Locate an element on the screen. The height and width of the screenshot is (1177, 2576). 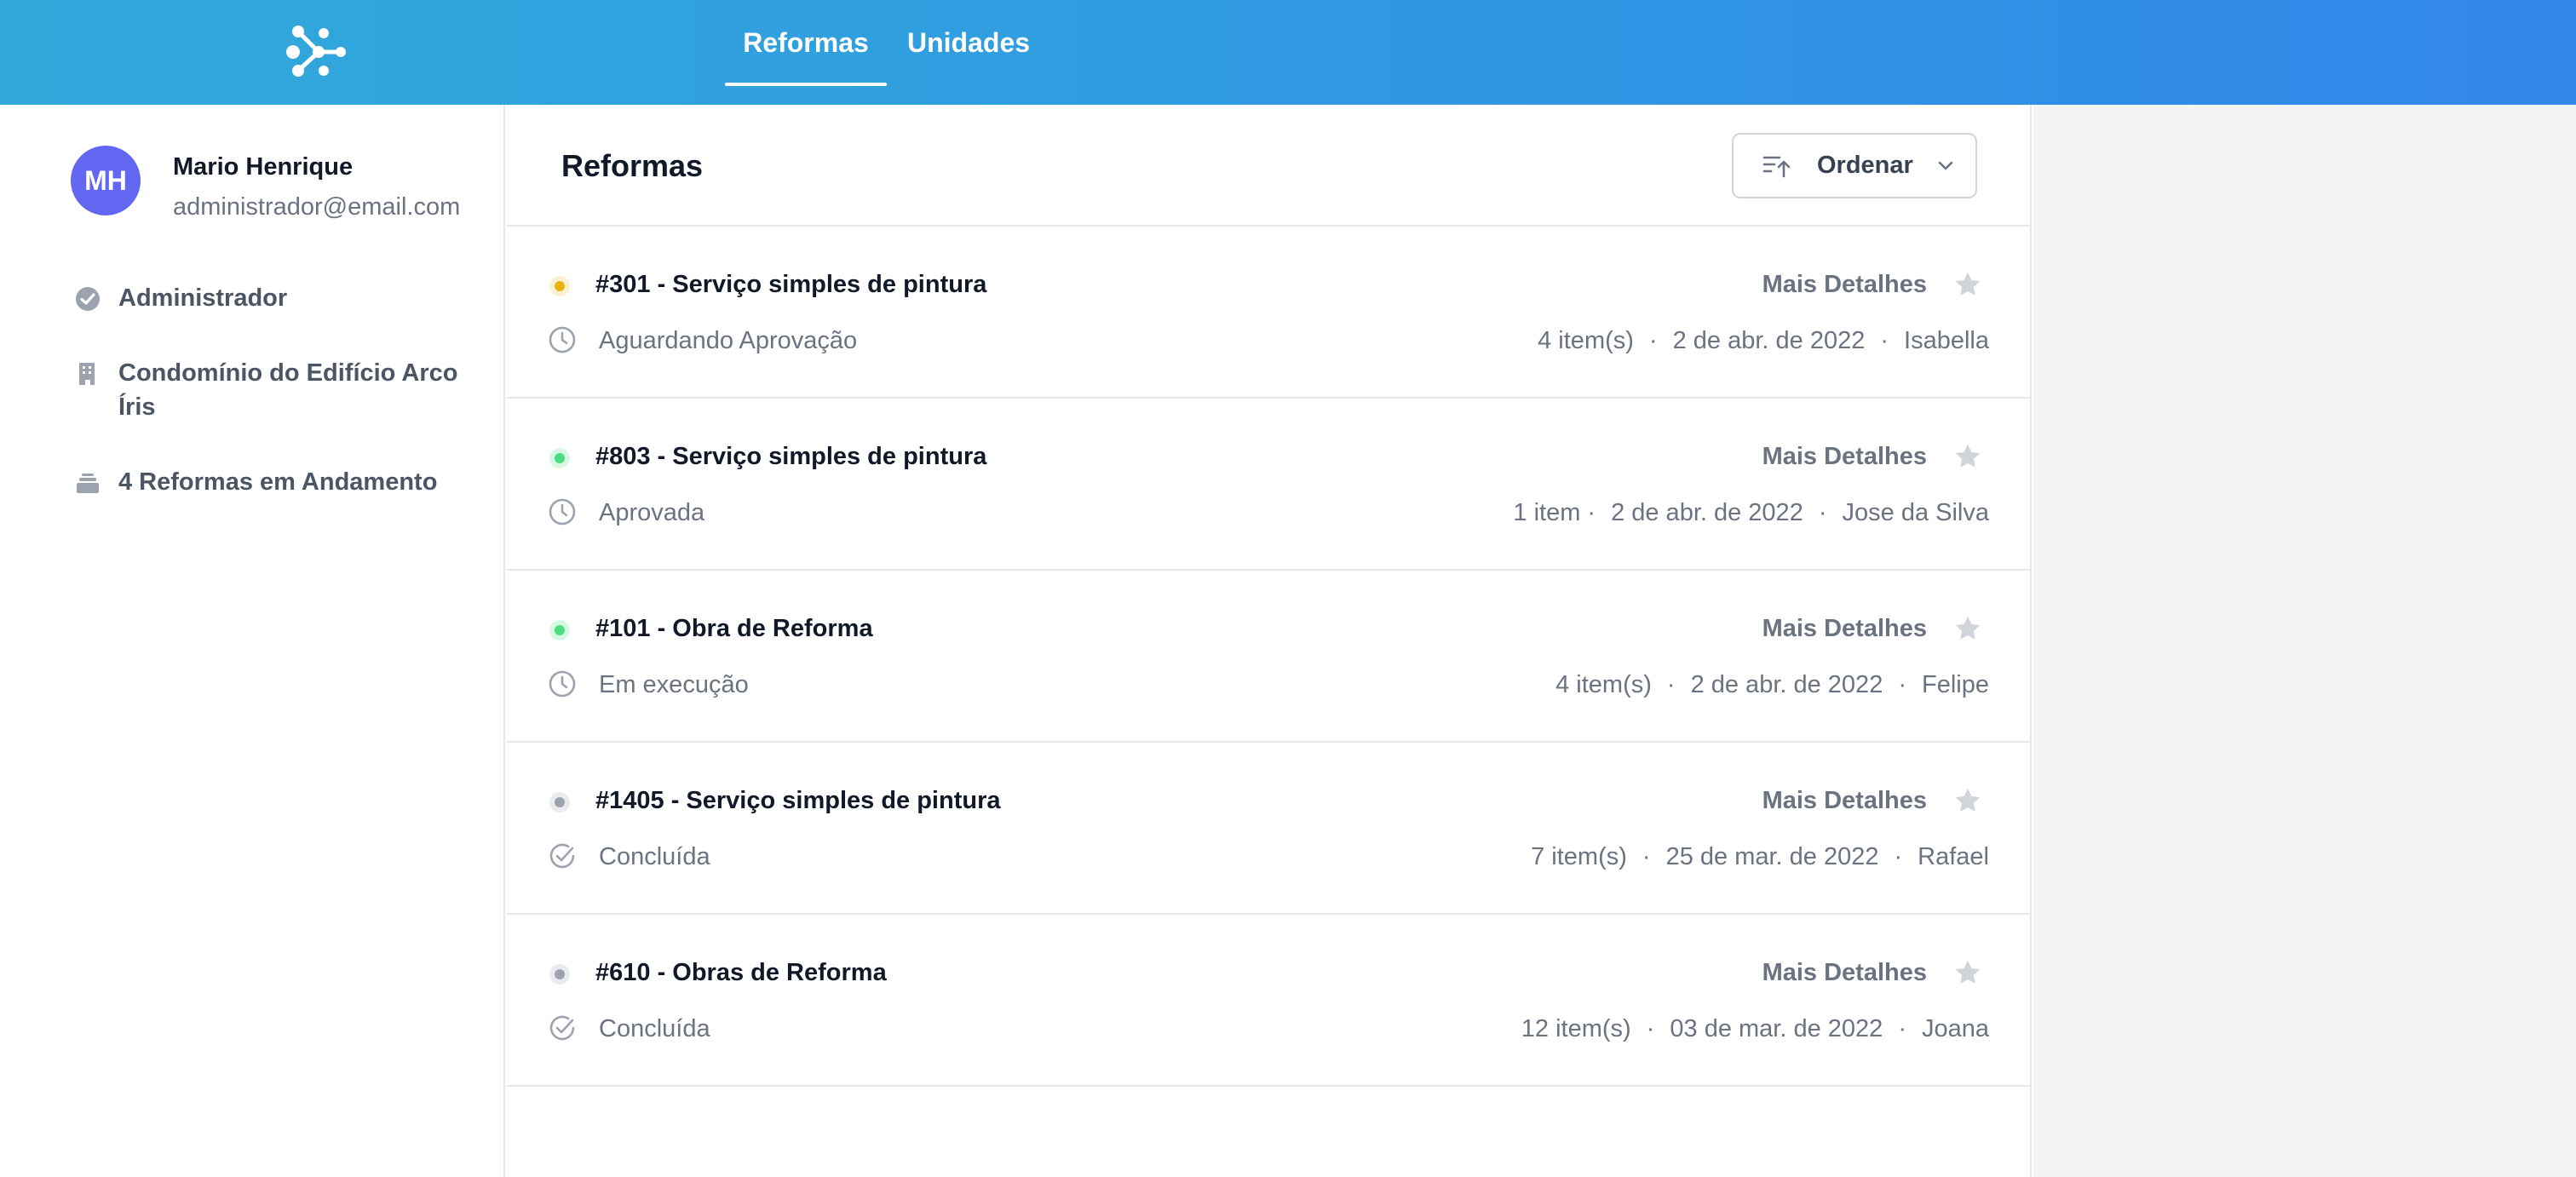
chevron-down-icon is located at coordinates (1945, 165).